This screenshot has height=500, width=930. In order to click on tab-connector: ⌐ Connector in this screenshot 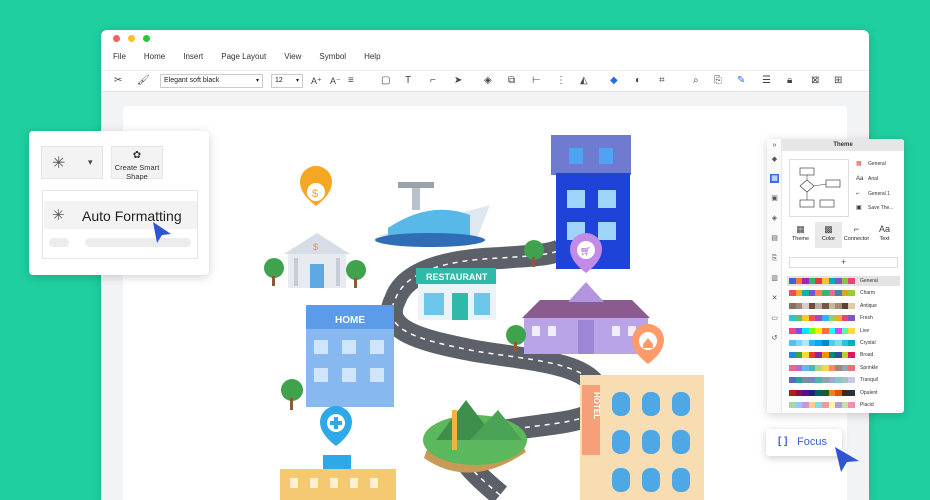, I will do `click(856, 235)`.